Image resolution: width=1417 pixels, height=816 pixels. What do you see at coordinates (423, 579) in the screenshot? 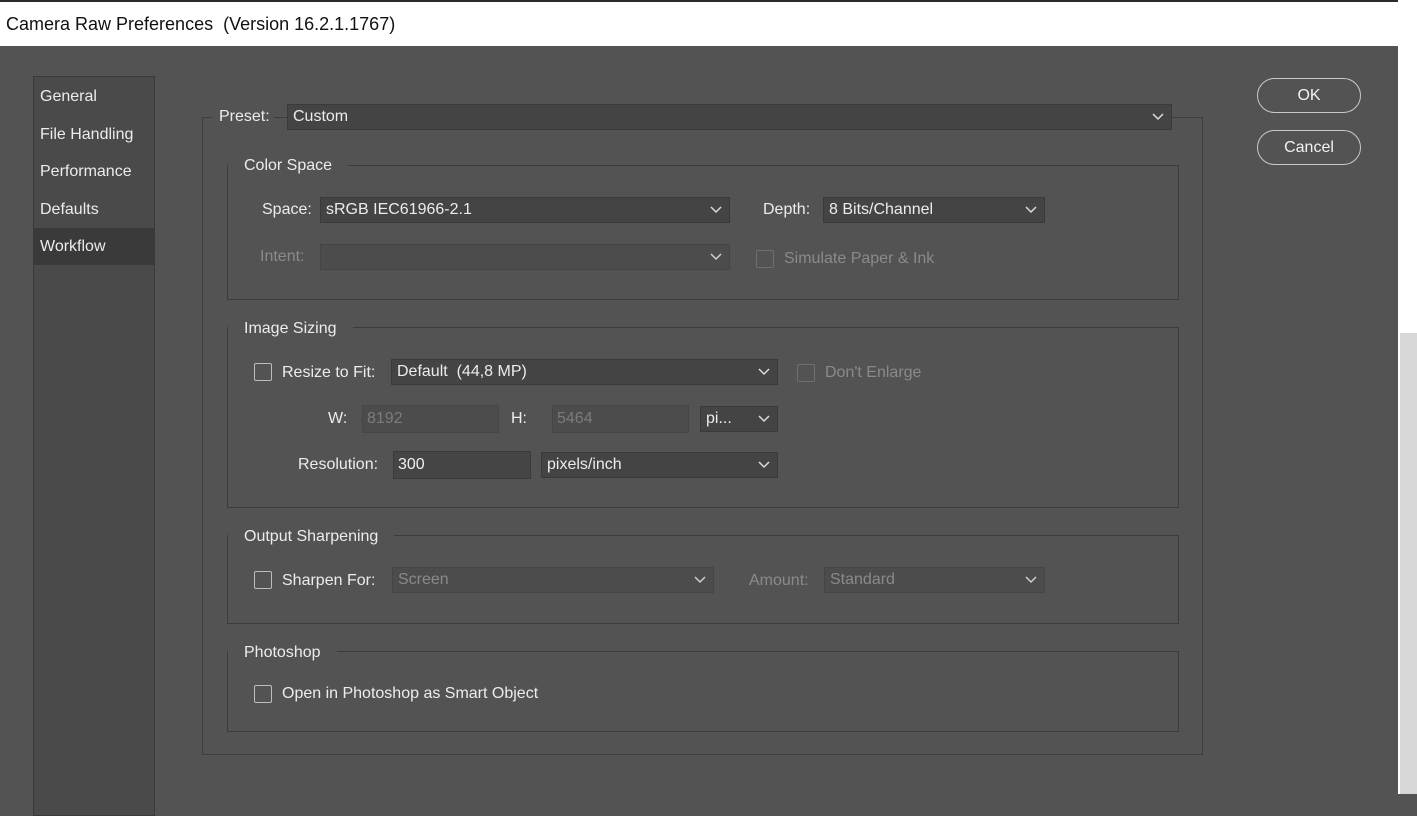
I see `sharpen-for-value: Screen` at bounding box center [423, 579].